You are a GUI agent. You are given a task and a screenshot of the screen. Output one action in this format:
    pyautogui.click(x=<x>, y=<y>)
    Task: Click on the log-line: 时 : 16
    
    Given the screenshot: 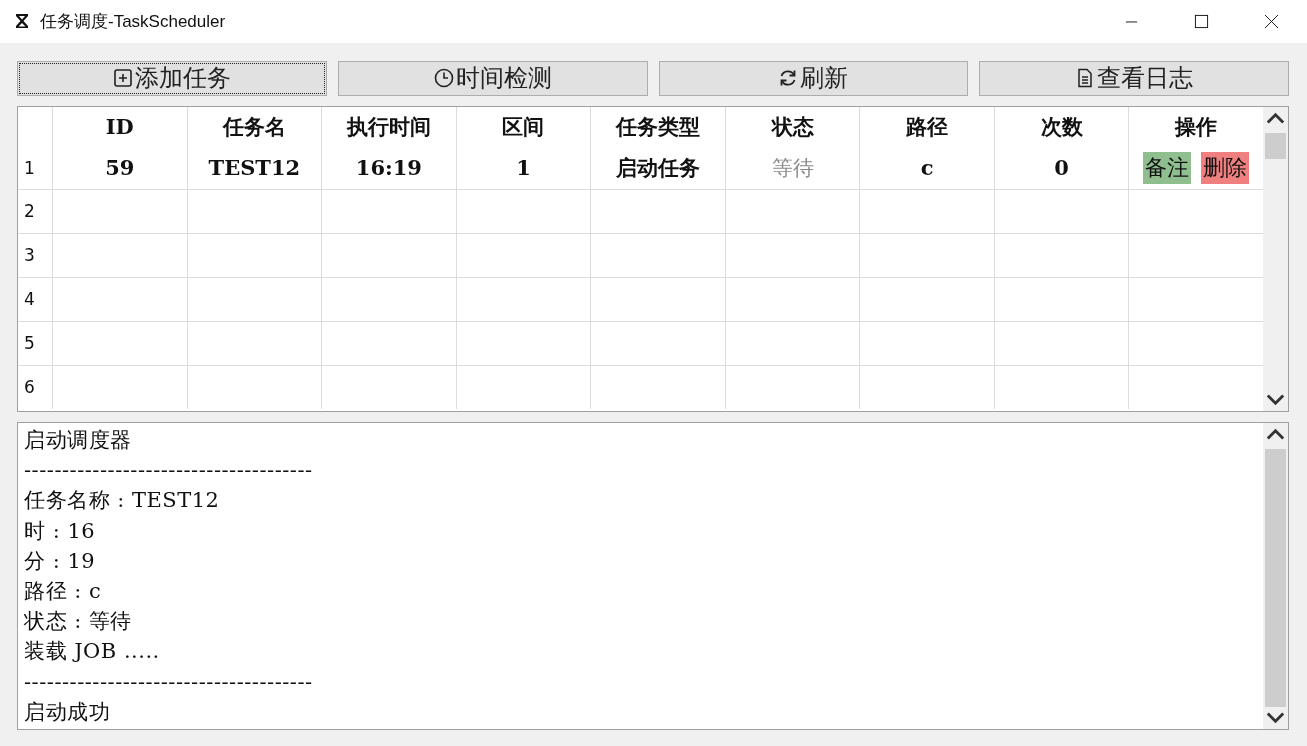 What is the action you would take?
    pyautogui.click(x=60, y=531)
    